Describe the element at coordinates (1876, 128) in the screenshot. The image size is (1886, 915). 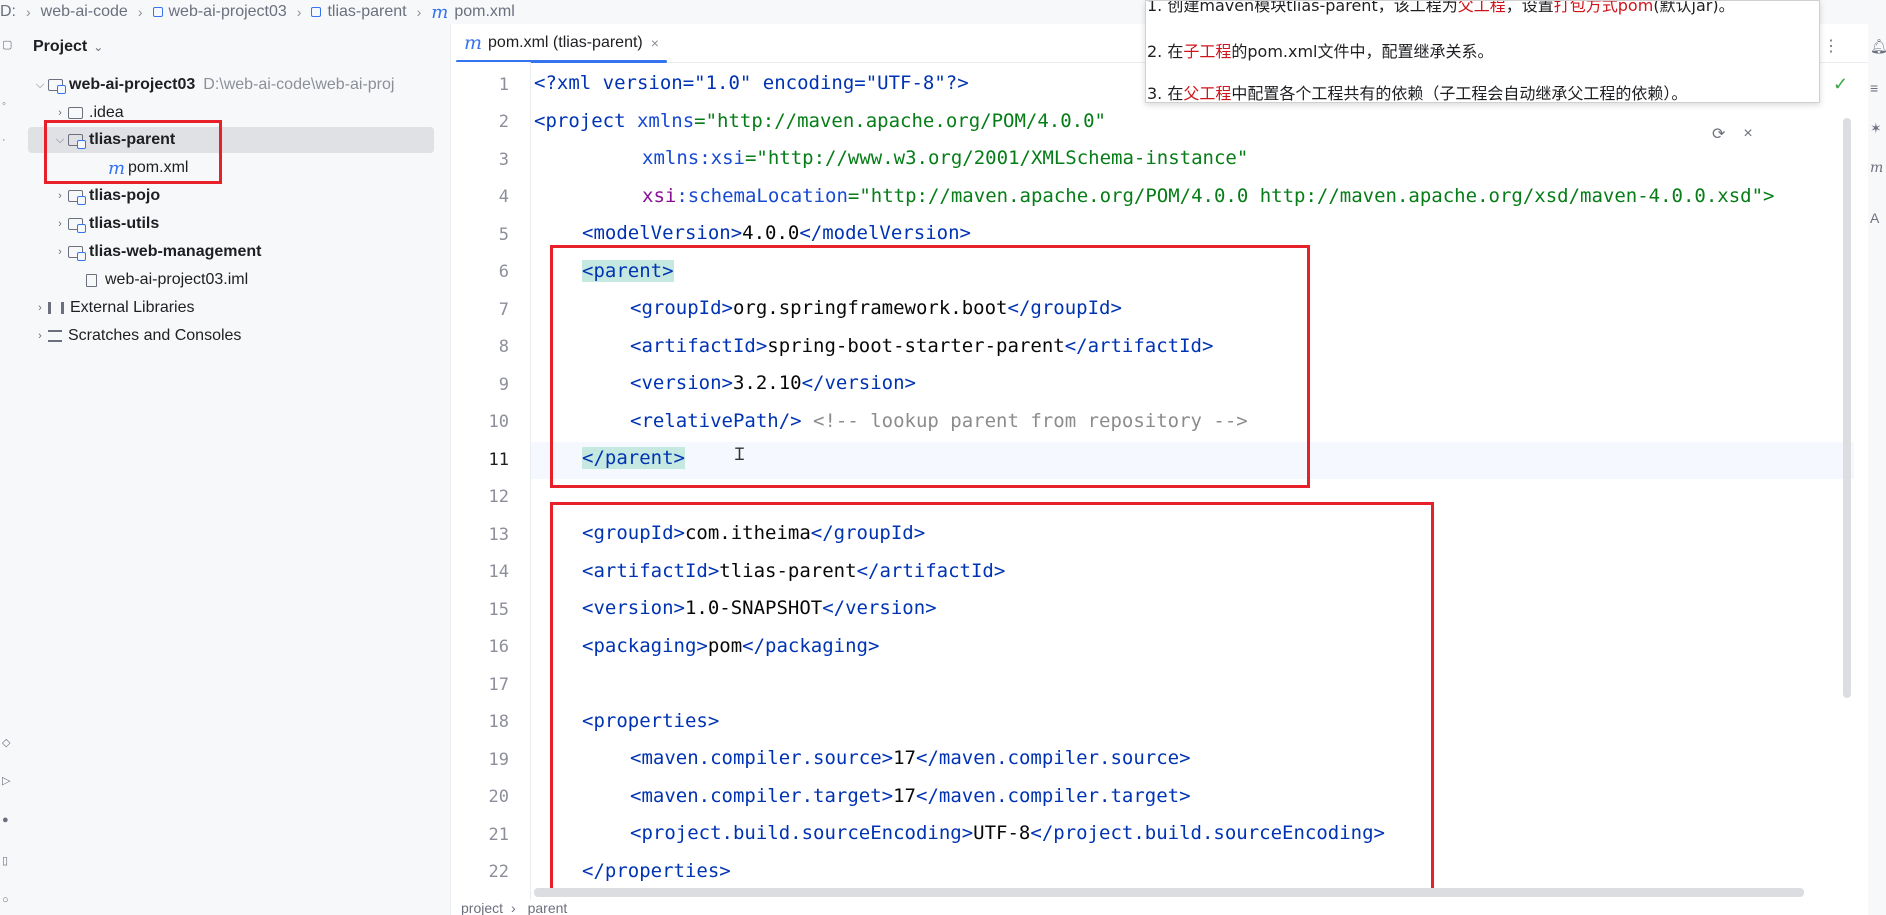
I see `ai-assistant-icon: ✶` at that location.